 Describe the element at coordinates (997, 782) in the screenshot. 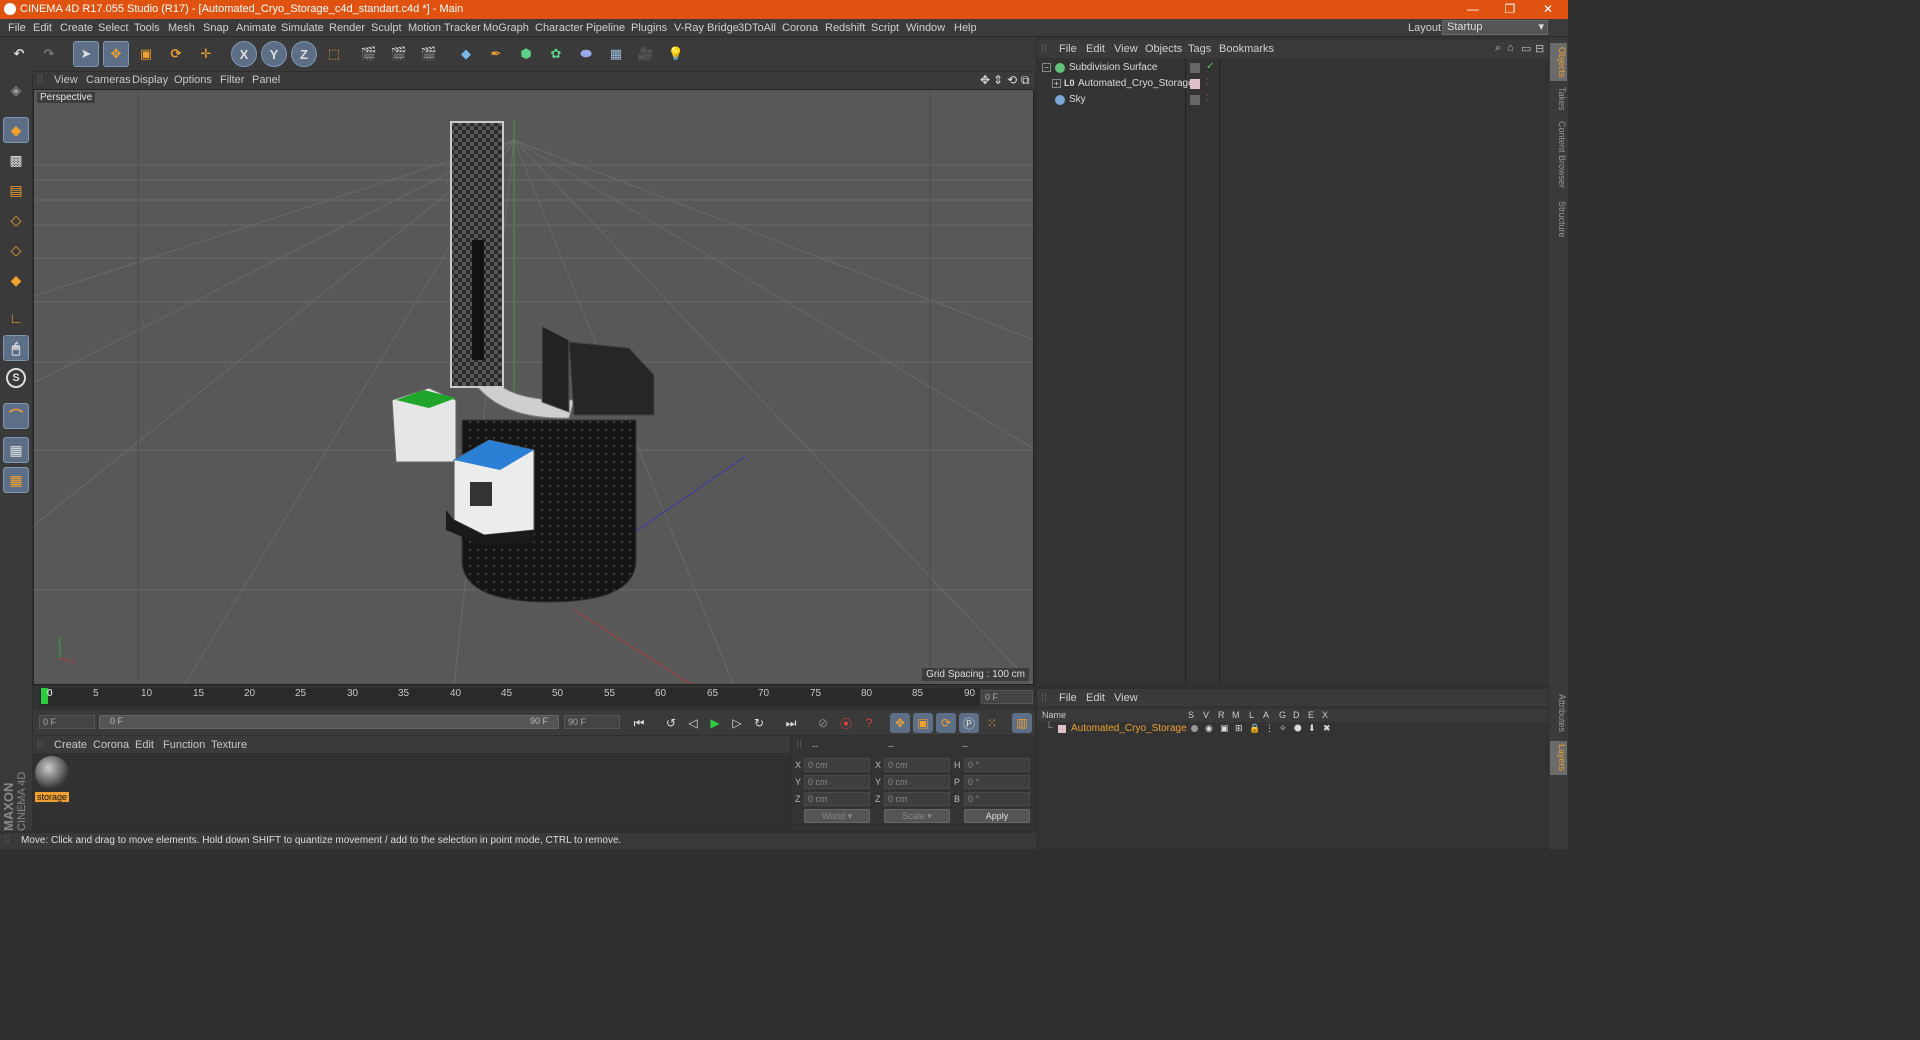

I see `rot-p-field: 0 °` at that location.